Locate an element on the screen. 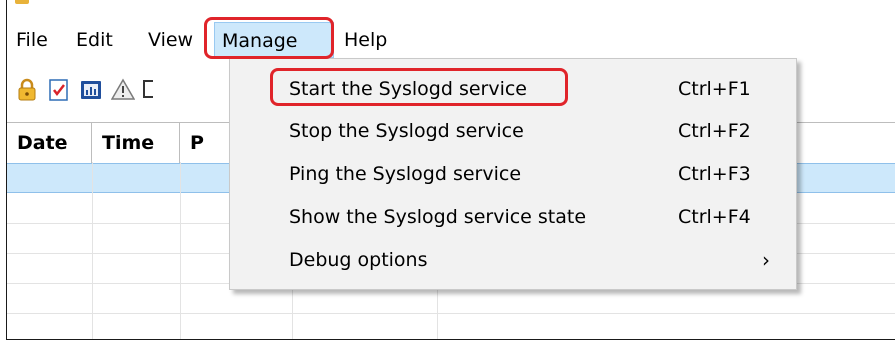 The width and height of the screenshot is (895, 340). menu-item-label: Start the Syslogd service is located at coordinates (408, 89).